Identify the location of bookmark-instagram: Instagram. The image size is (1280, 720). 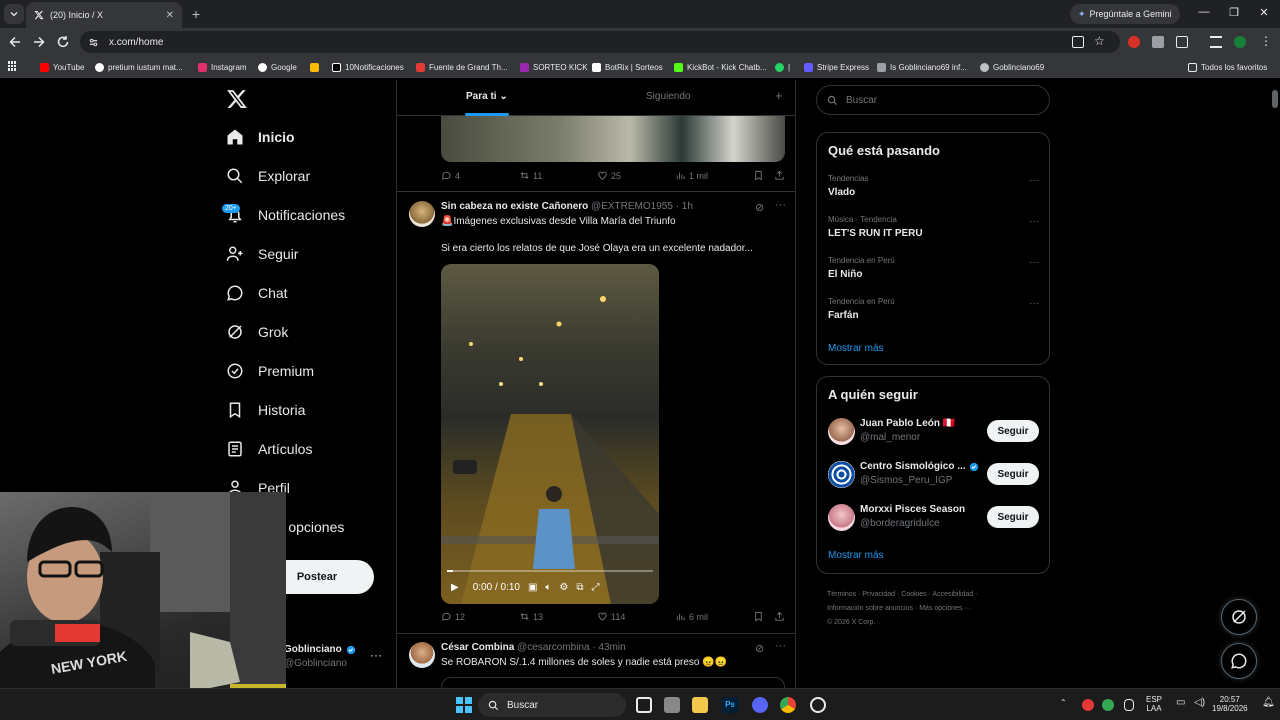
(222, 67).